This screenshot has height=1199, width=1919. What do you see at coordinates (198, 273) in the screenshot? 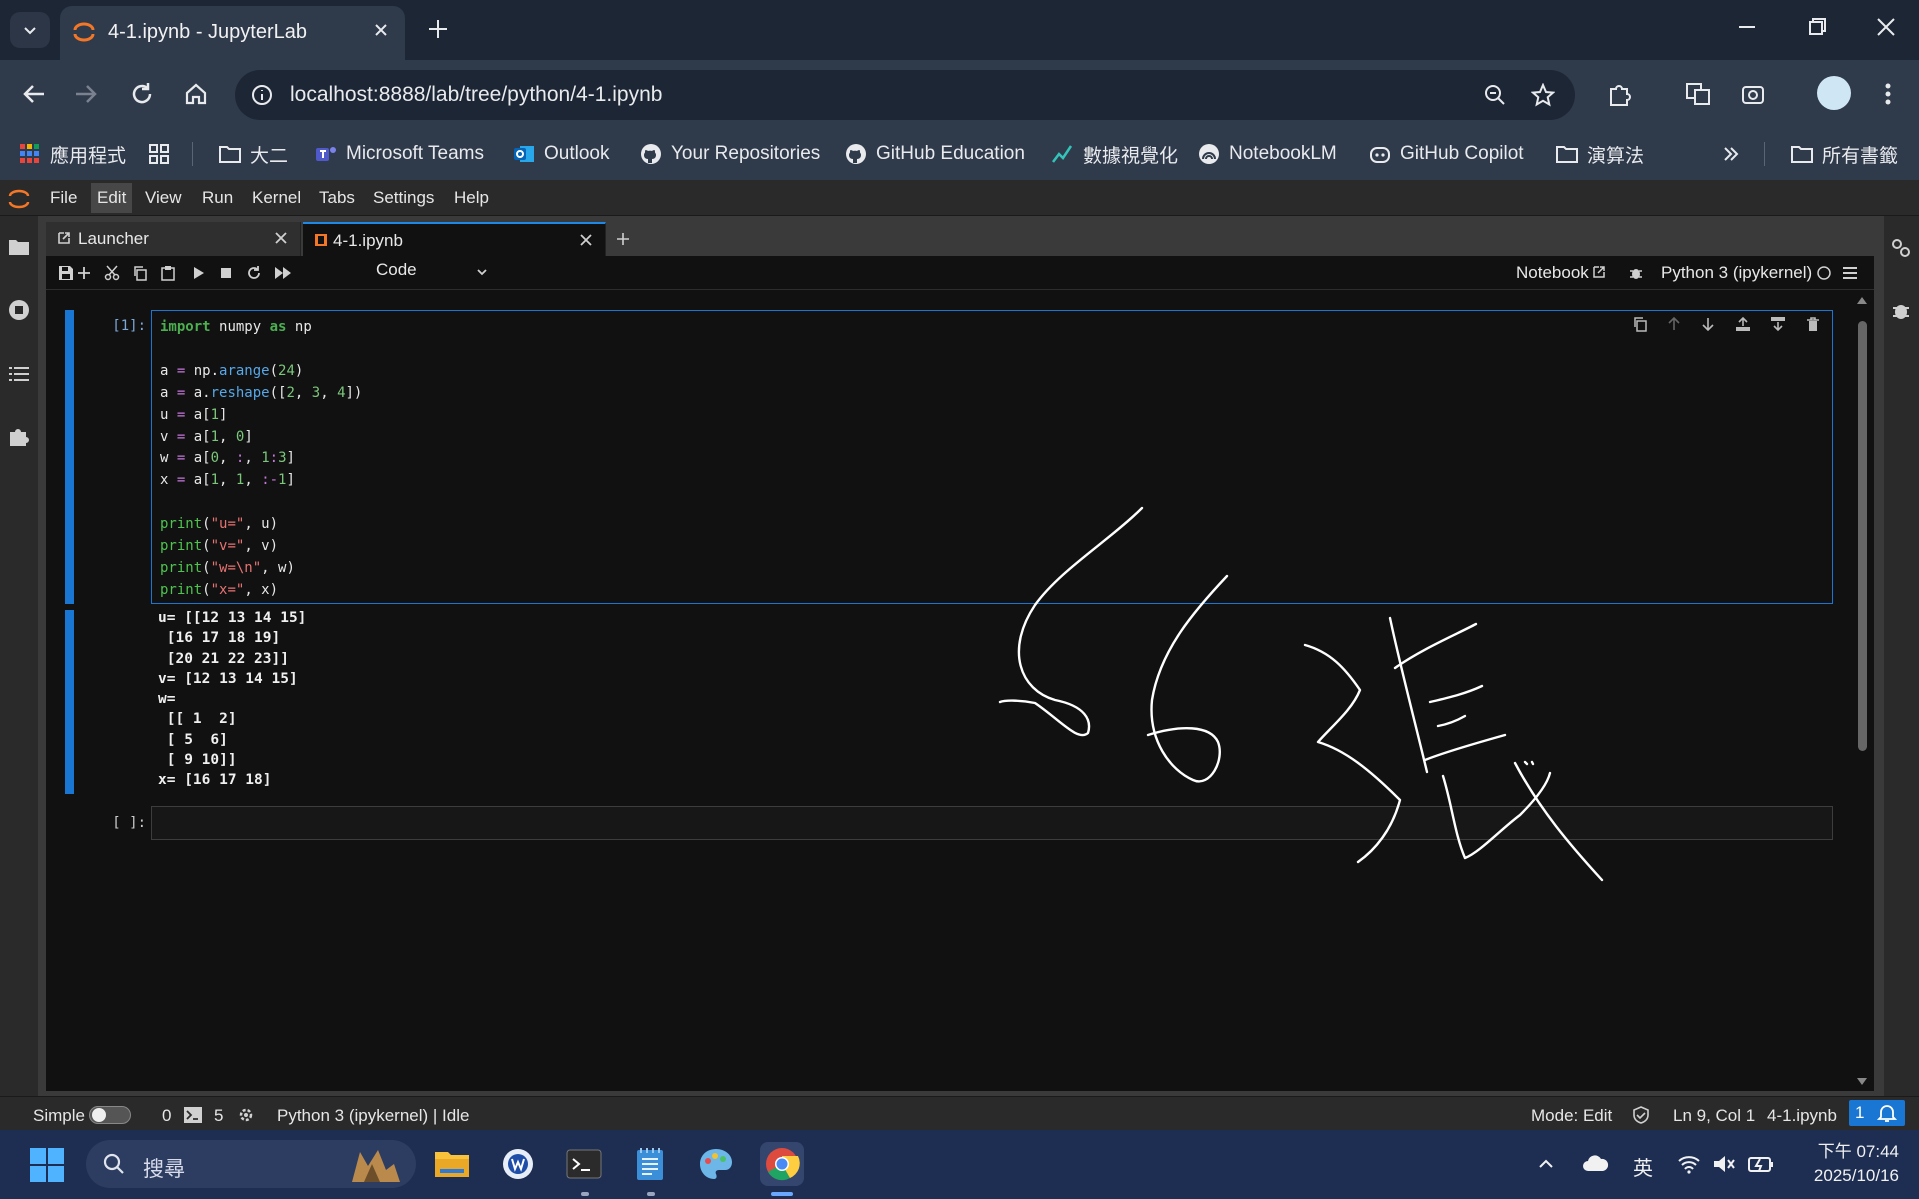
I see `run-icon` at bounding box center [198, 273].